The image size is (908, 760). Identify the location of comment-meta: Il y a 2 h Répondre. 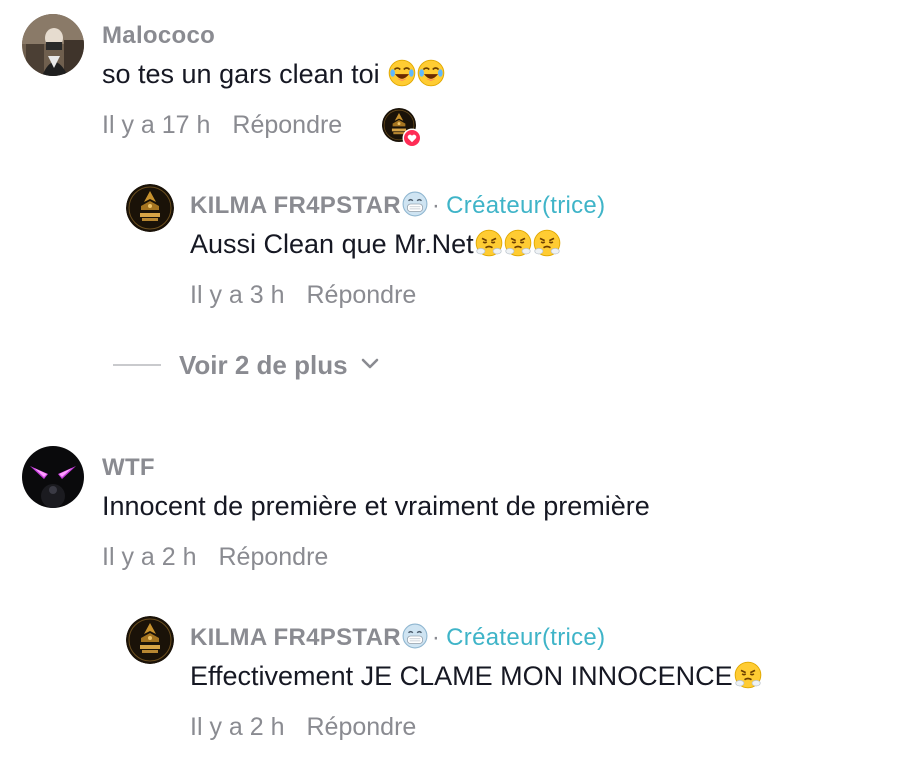
(215, 557).